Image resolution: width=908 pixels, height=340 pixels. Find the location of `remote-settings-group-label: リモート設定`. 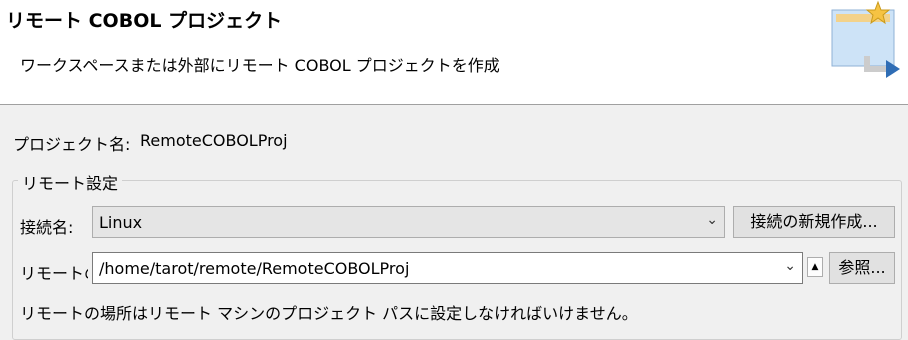

remote-settings-group-label: リモート設定 is located at coordinates (70, 182).